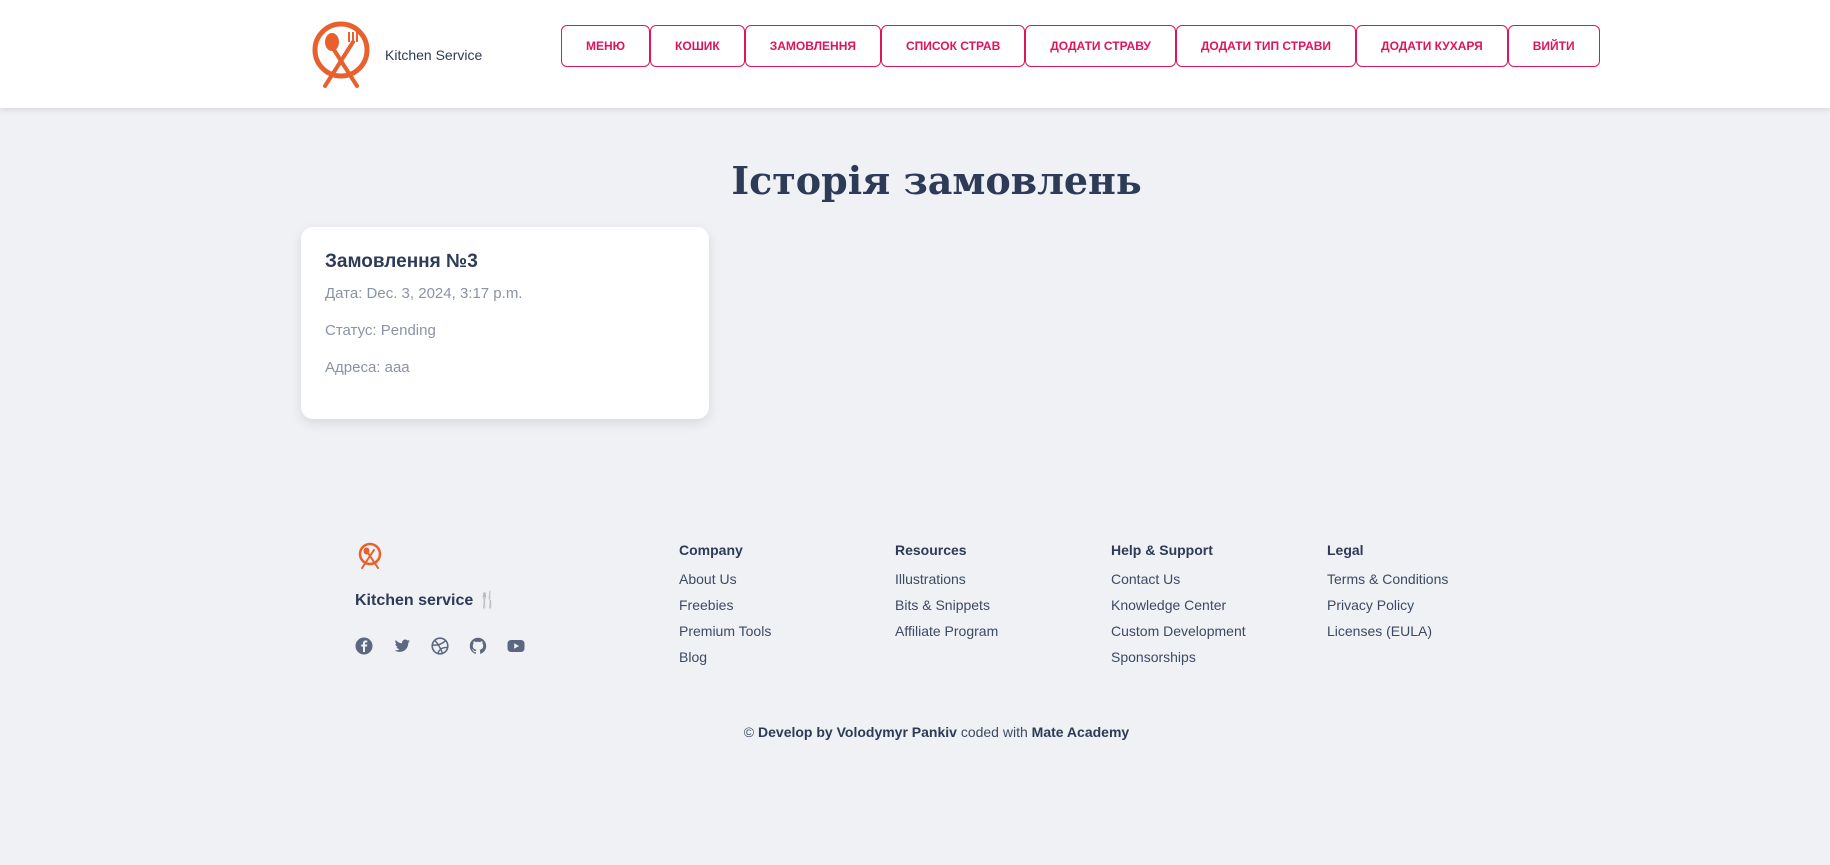  Describe the element at coordinates (1100, 46) in the screenshot. I see `nav-add-dish-button: ДОДАТИ СТРАВУ` at that location.